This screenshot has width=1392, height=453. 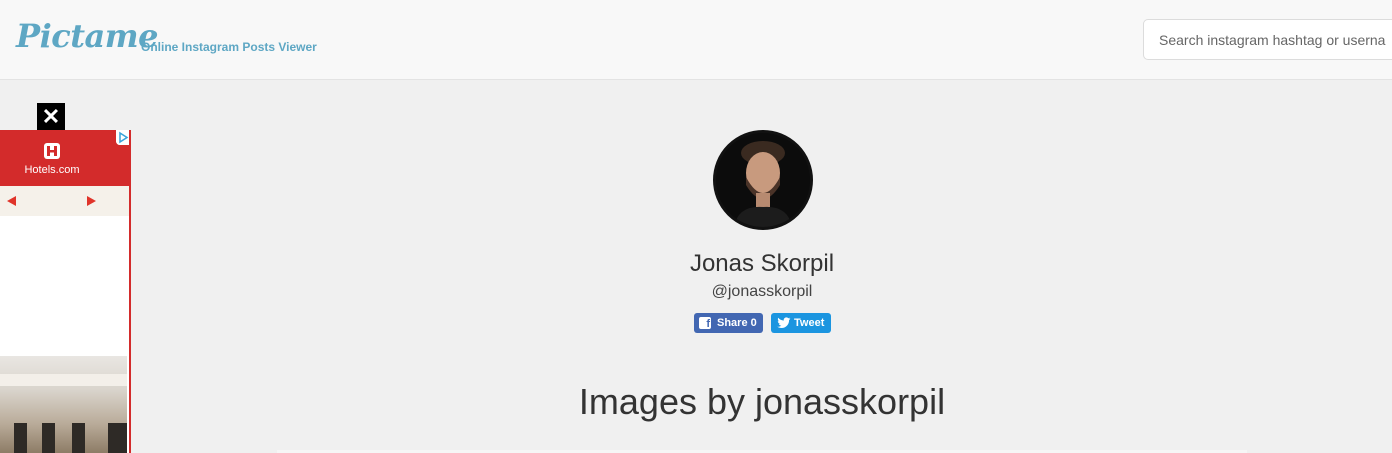 I want to click on ad-choices-icon, so click(x=123, y=137).